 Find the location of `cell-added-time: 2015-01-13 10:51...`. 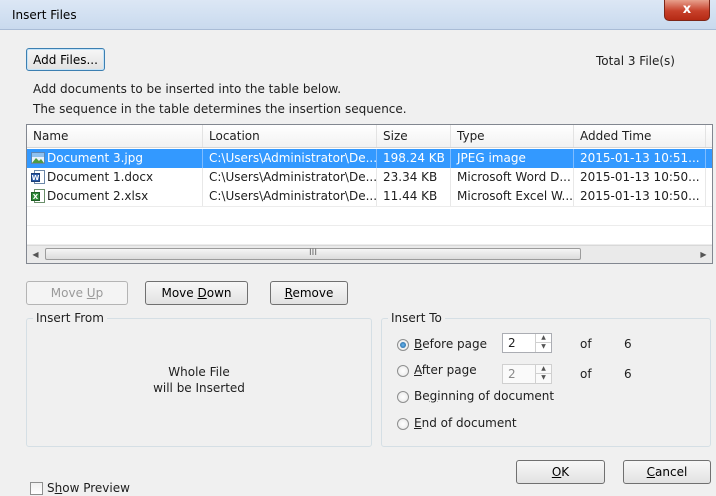

cell-added-time: 2015-01-13 10:51... is located at coordinates (640, 158).